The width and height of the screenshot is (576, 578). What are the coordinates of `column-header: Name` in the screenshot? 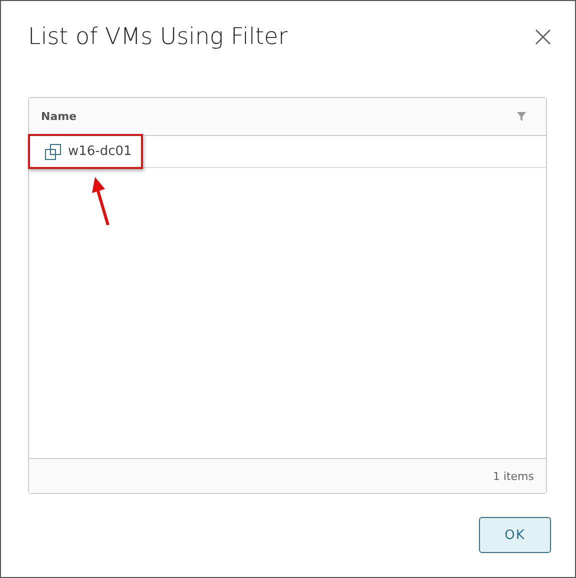 It's located at (59, 116).